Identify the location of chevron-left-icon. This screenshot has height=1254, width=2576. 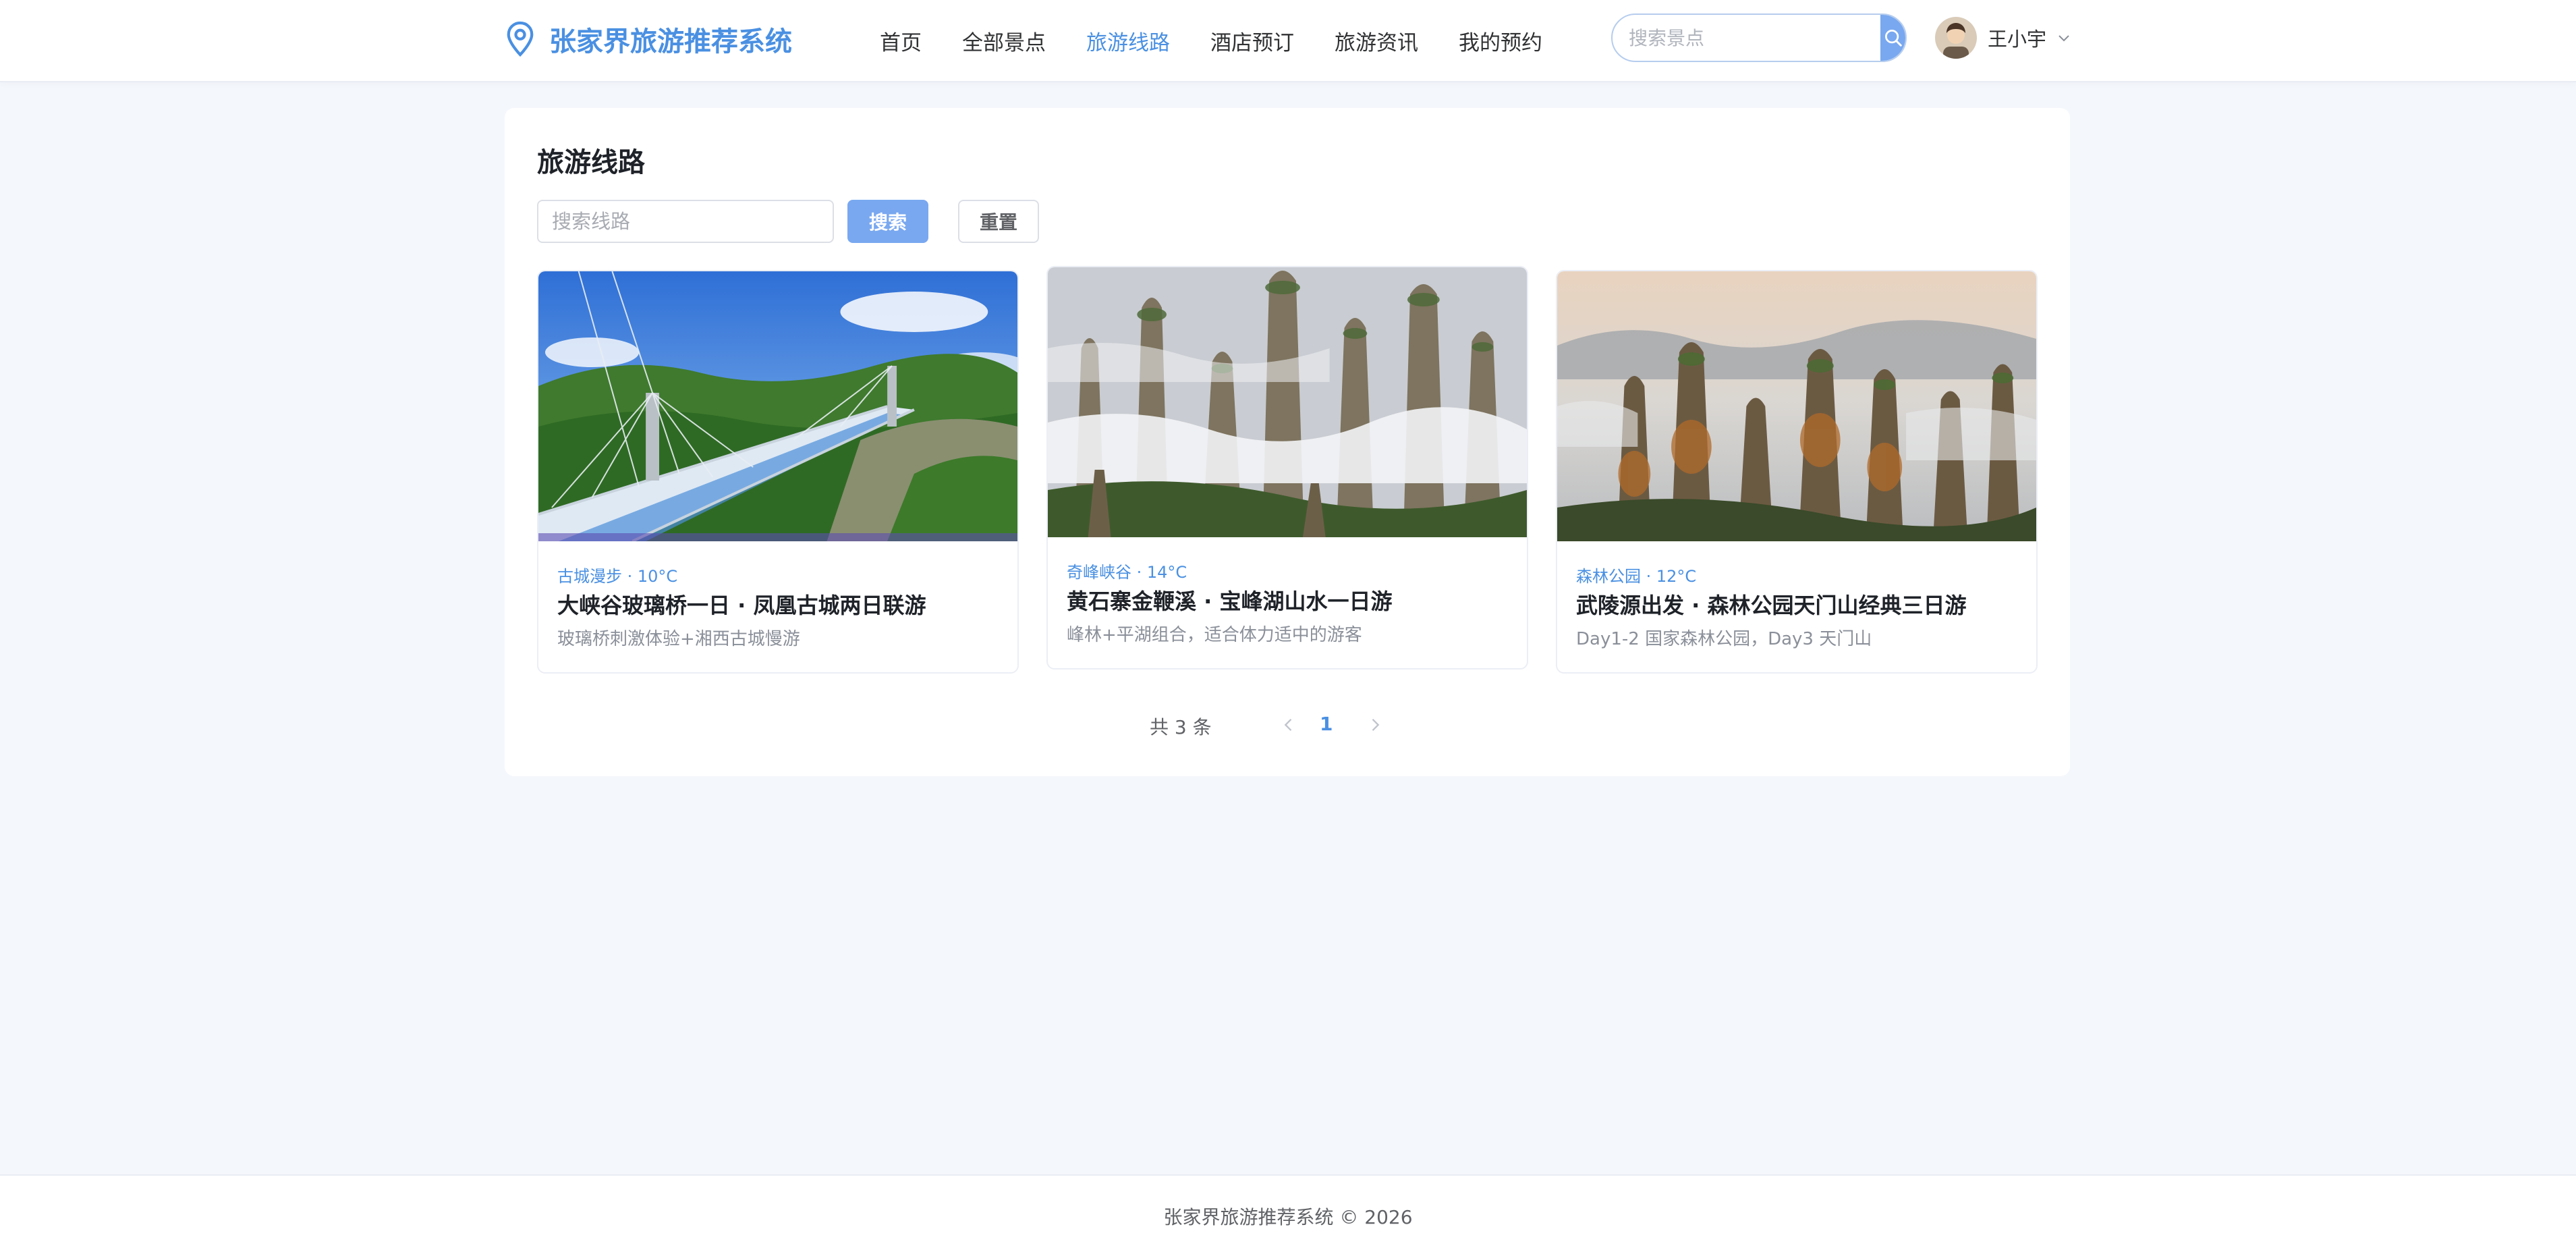
(1288, 724).